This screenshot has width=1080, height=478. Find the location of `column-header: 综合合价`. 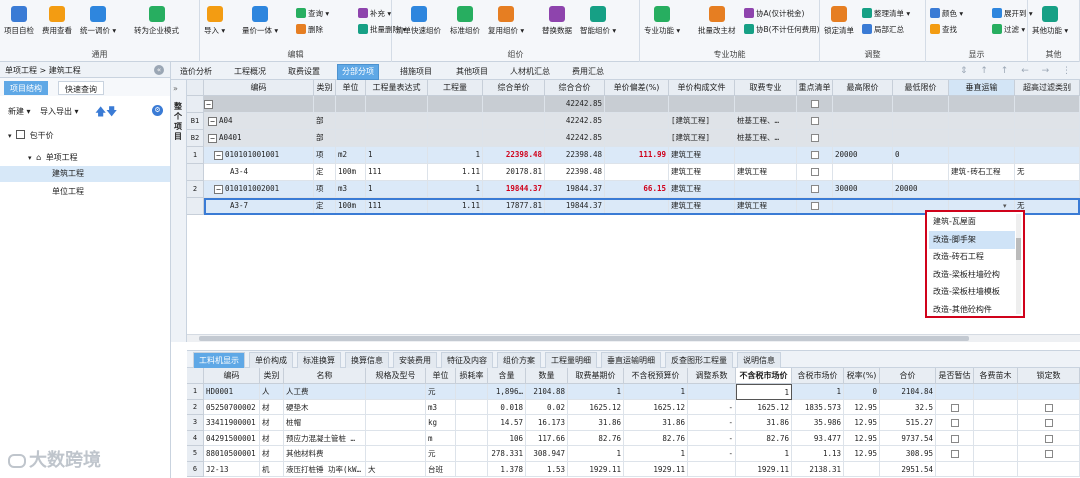

column-header: 综合合价 is located at coordinates (575, 88).